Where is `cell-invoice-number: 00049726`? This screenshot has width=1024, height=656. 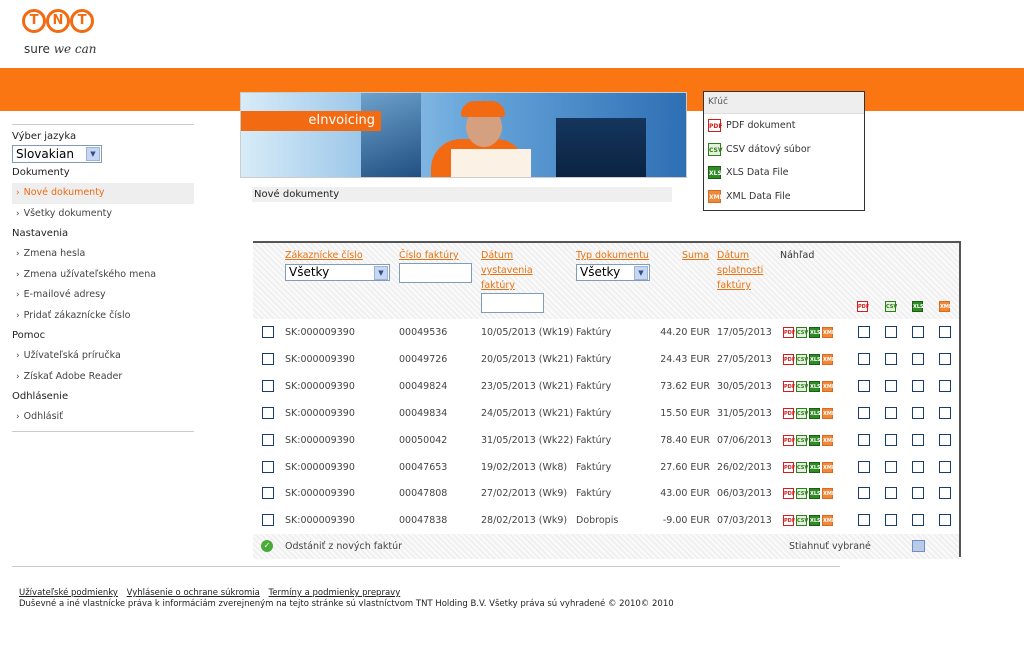 cell-invoice-number: 00049726 is located at coordinates (423, 359).